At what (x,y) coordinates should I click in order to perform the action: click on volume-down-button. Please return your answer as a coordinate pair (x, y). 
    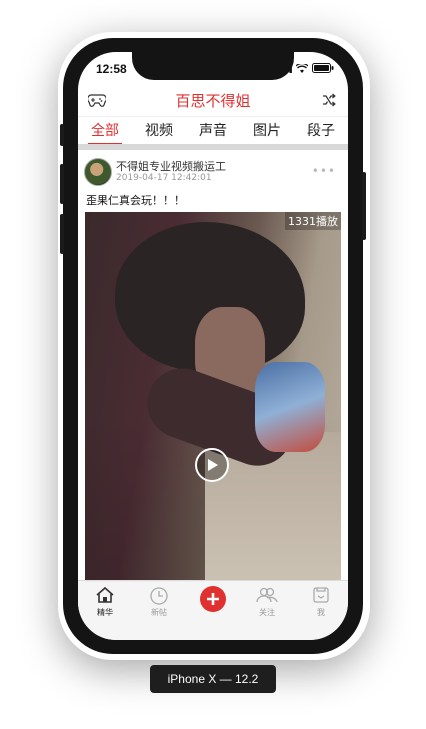
    Looking at the image, I should click on (62, 234).